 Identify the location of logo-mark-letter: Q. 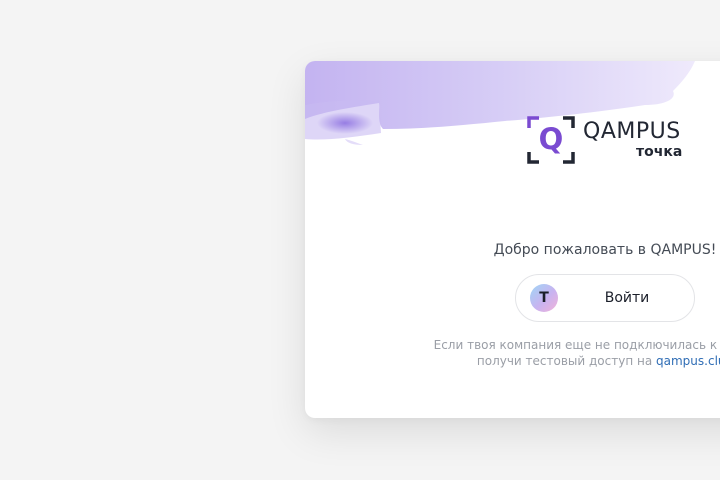
(551, 139).